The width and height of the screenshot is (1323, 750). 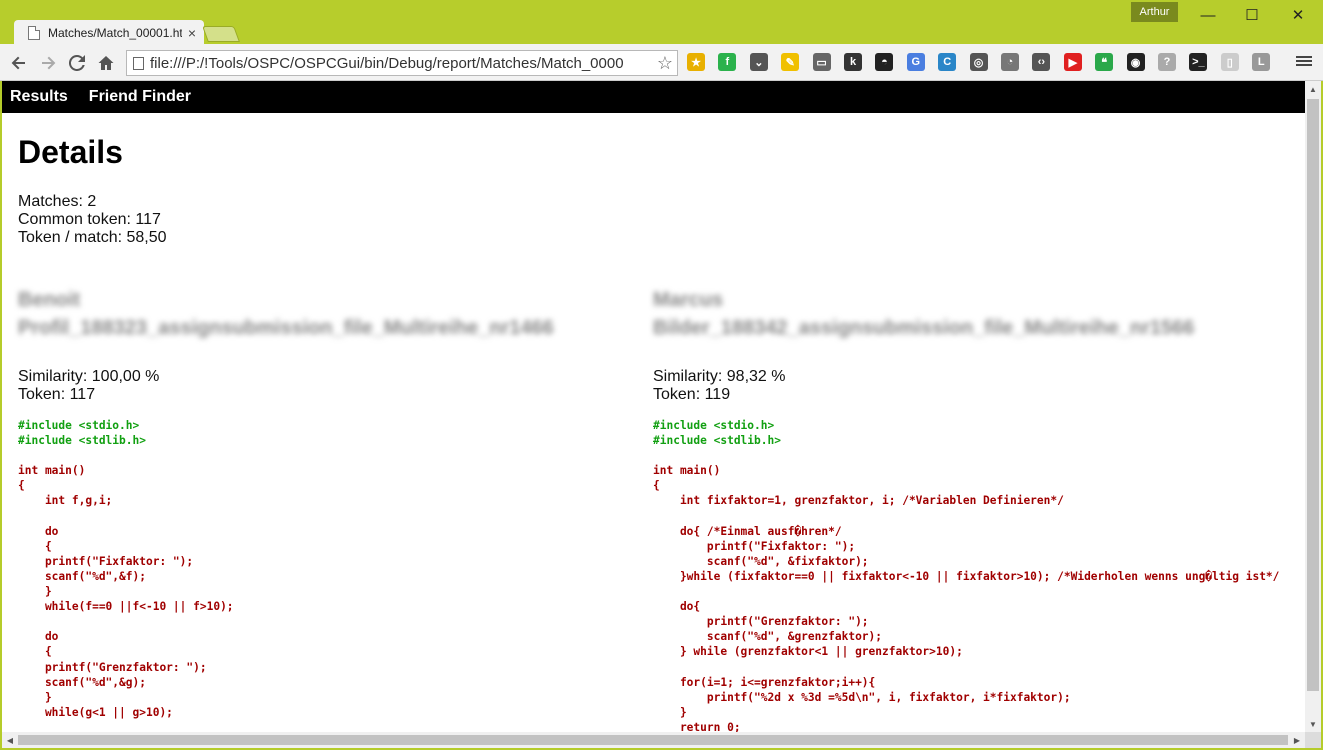 What do you see at coordinates (1229, 62) in the screenshot?
I see `page-icon: ▯` at bounding box center [1229, 62].